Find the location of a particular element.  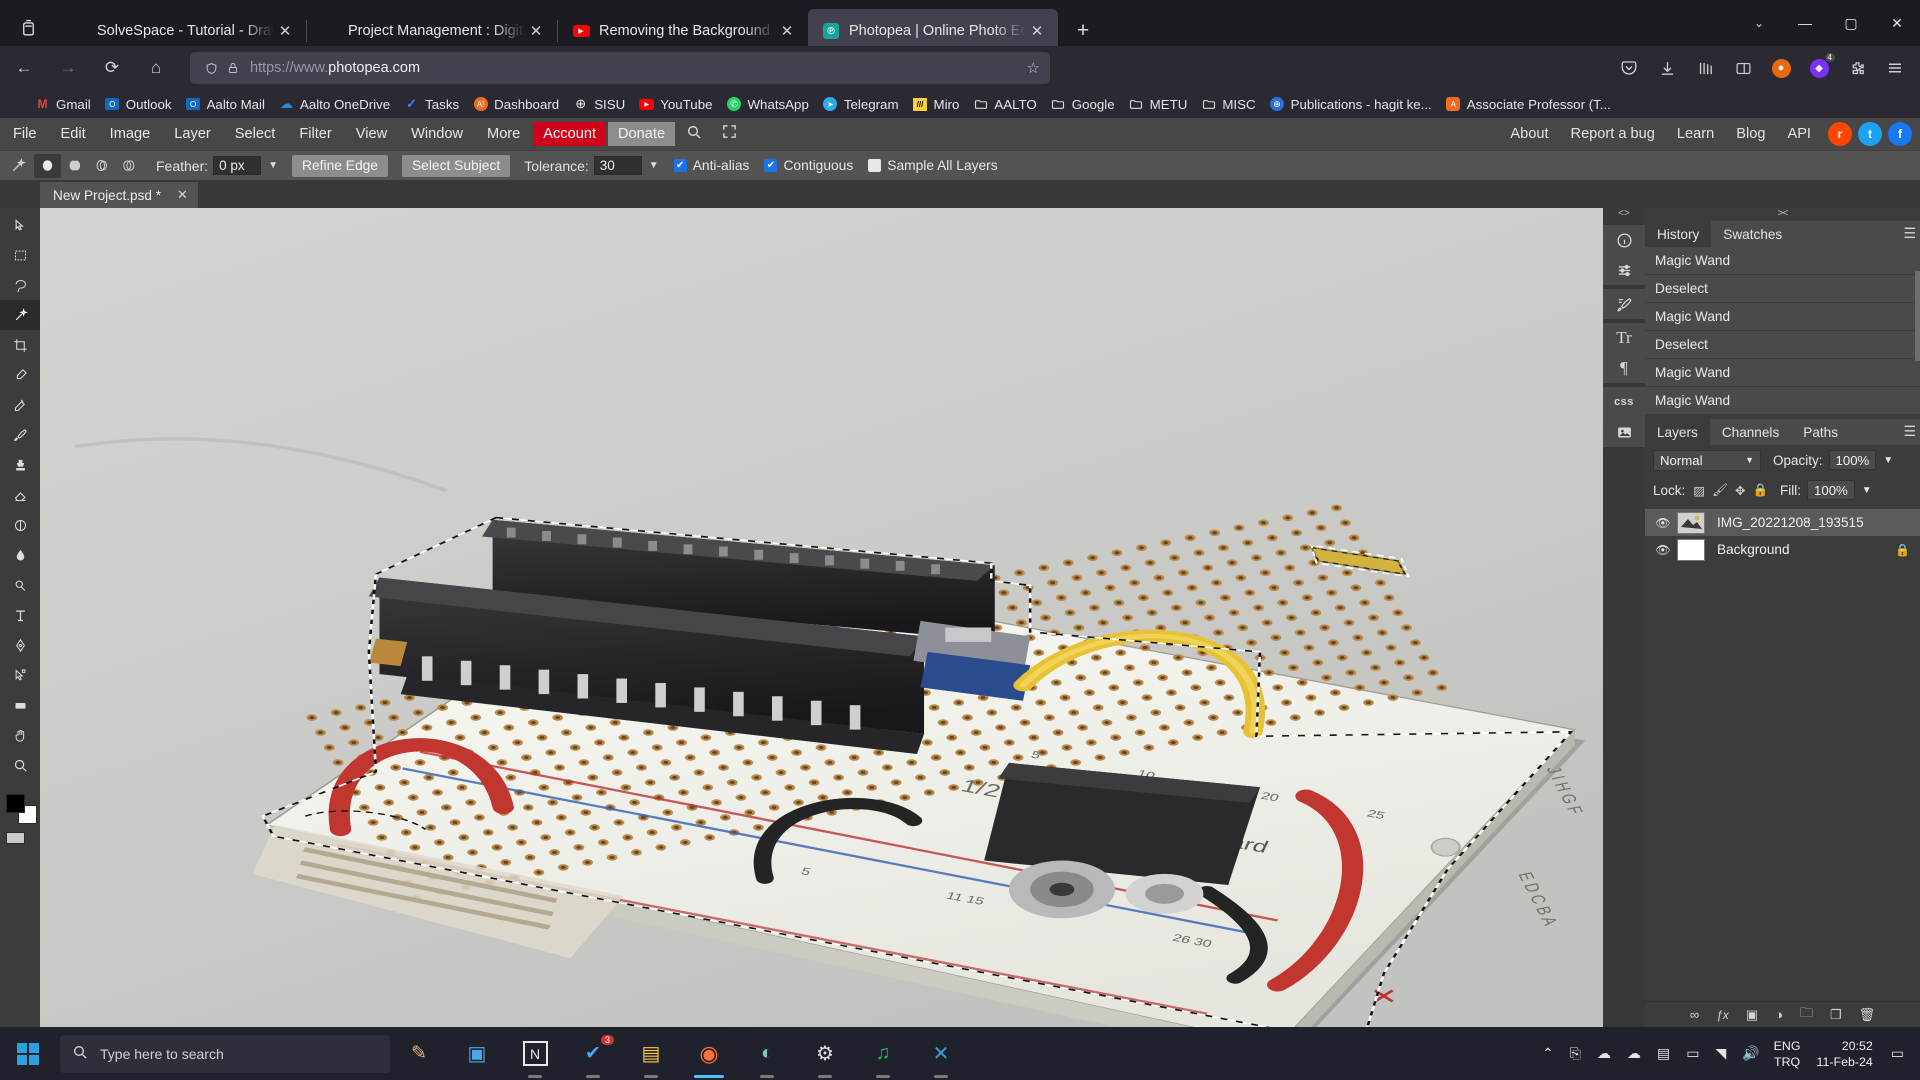

bookmark-item: ⊕ SISU is located at coordinates (598, 104).